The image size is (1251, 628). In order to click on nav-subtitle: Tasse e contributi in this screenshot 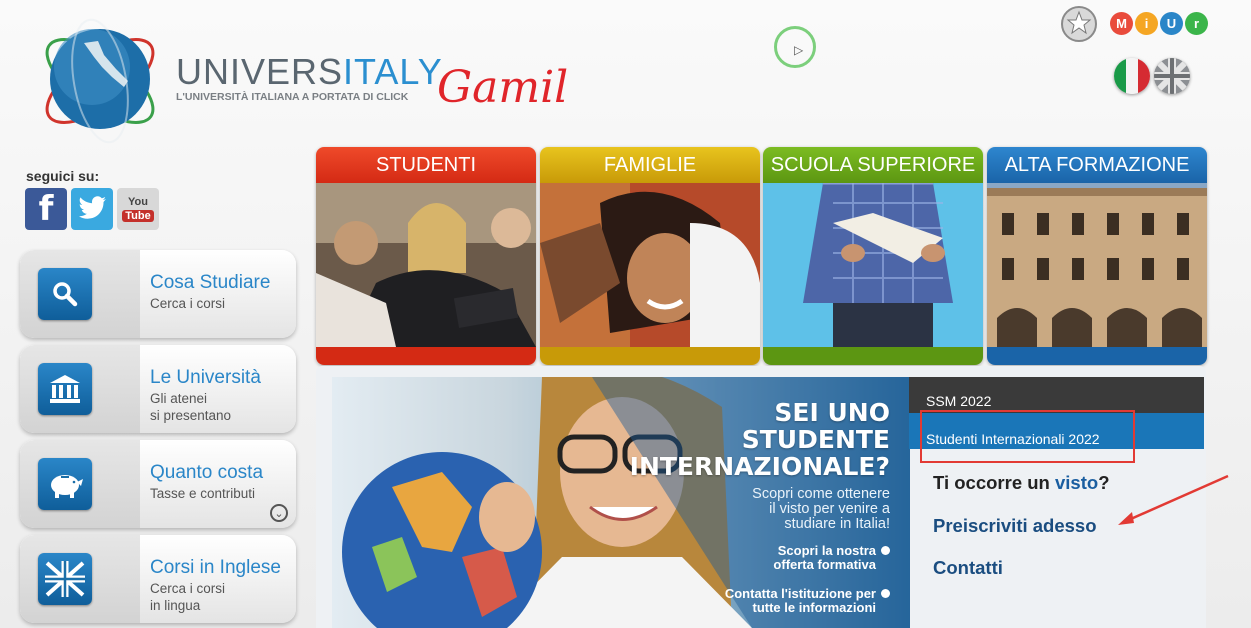, I will do `click(203, 493)`.